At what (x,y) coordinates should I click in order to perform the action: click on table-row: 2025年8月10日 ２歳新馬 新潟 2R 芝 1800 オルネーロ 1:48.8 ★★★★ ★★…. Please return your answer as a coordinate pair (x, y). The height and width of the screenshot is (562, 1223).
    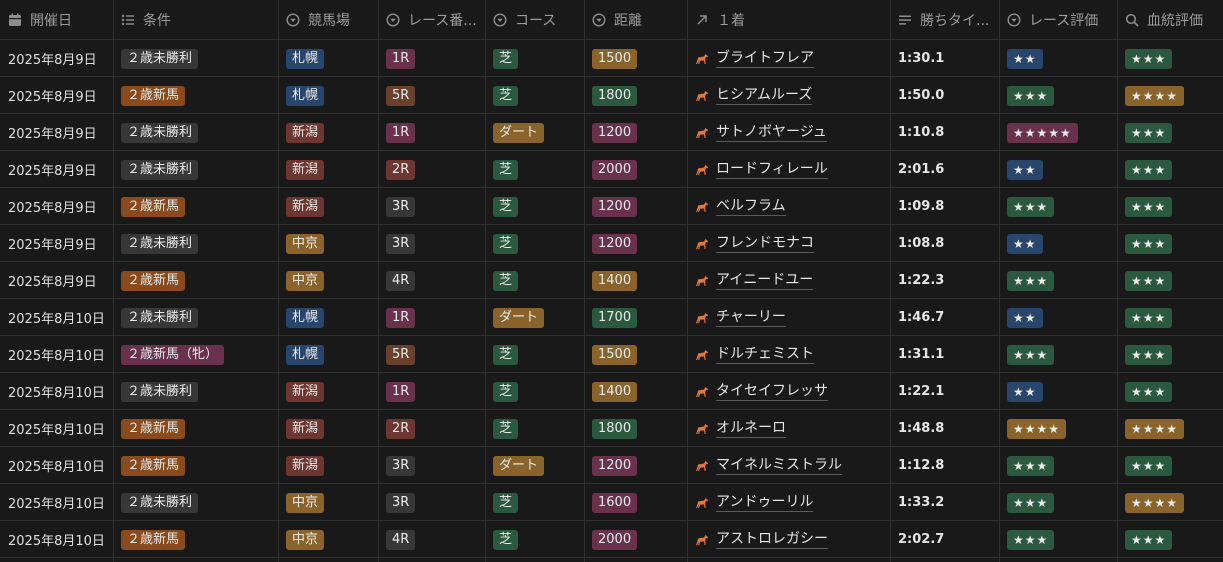
    Looking at the image, I should click on (611, 428).